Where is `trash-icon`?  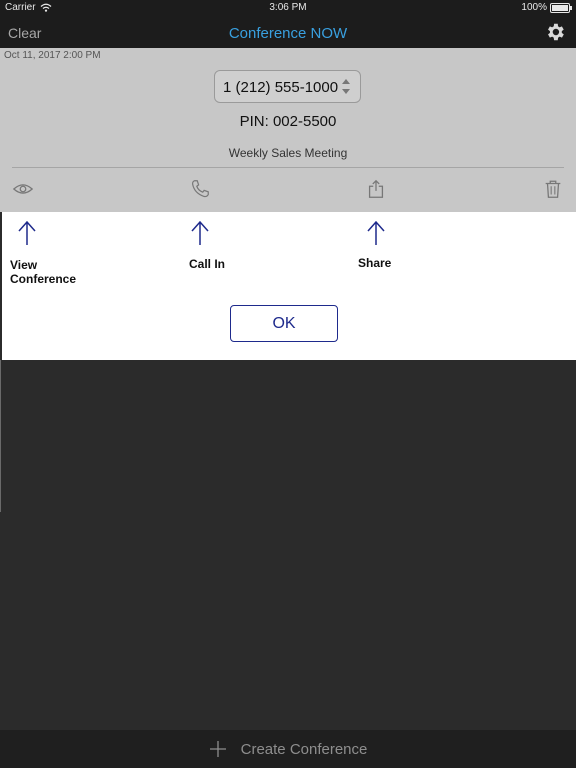 trash-icon is located at coordinates (553, 189).